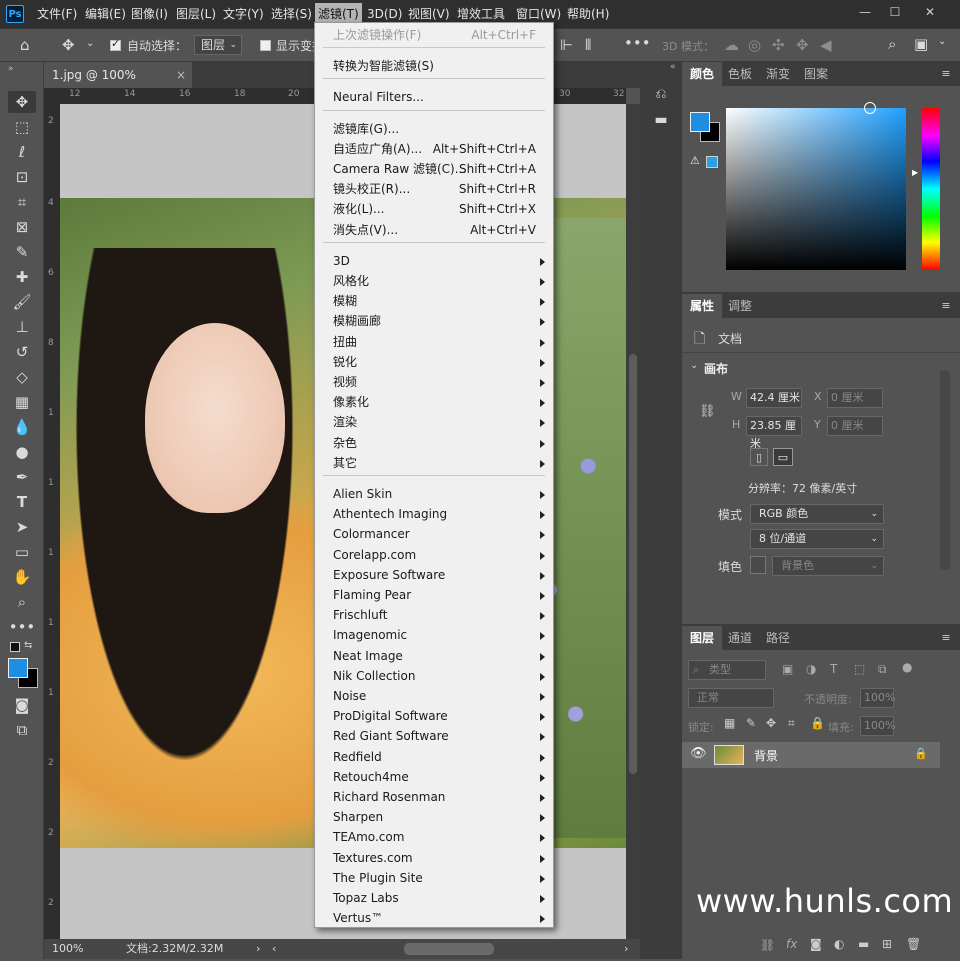  Describe the element at coordinates (811, 755) in the screenshot. I see `layer-row: 👁 背景 🔒` at that location.